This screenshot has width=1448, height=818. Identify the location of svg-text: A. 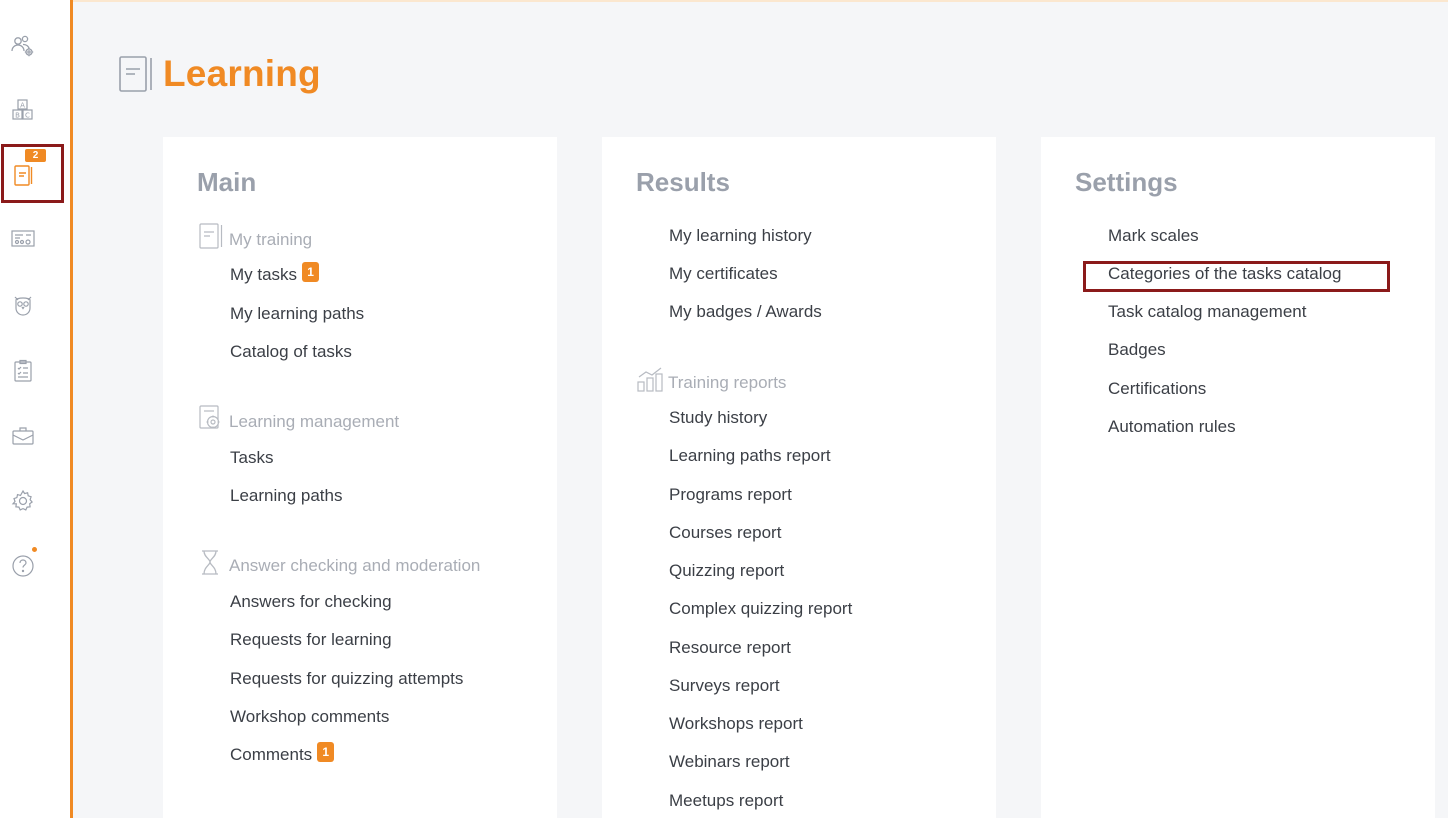
(22, 106).